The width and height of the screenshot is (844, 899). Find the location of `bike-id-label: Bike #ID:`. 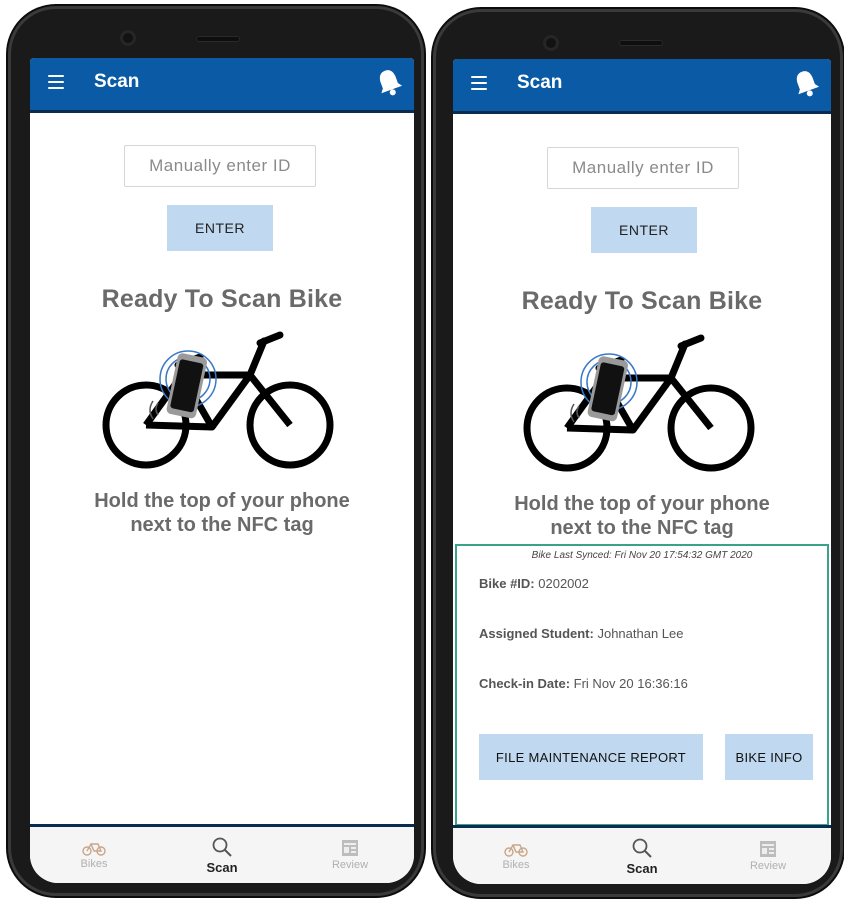

bike-id-label: Bike #ID: is located at coordinates (507, 583).